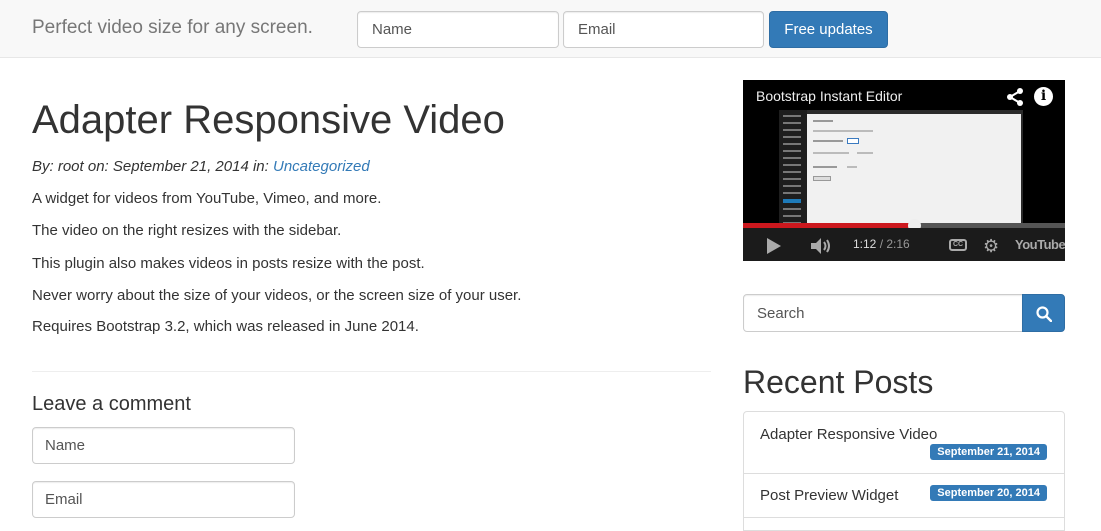  Describe the element at coordinates (838, 382) in the screenshot. I see `recent-posts-heading: Recent Posts` at that location.